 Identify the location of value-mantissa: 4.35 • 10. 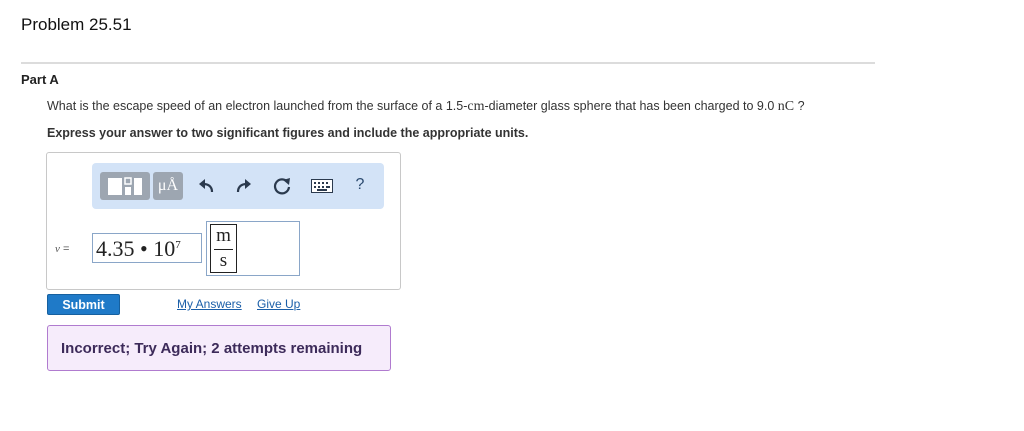
(136, 248).